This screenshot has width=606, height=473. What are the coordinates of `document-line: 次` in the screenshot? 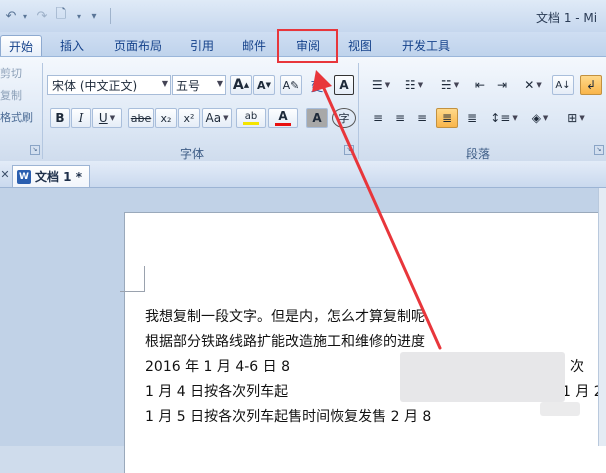 It's located at (577, 367).